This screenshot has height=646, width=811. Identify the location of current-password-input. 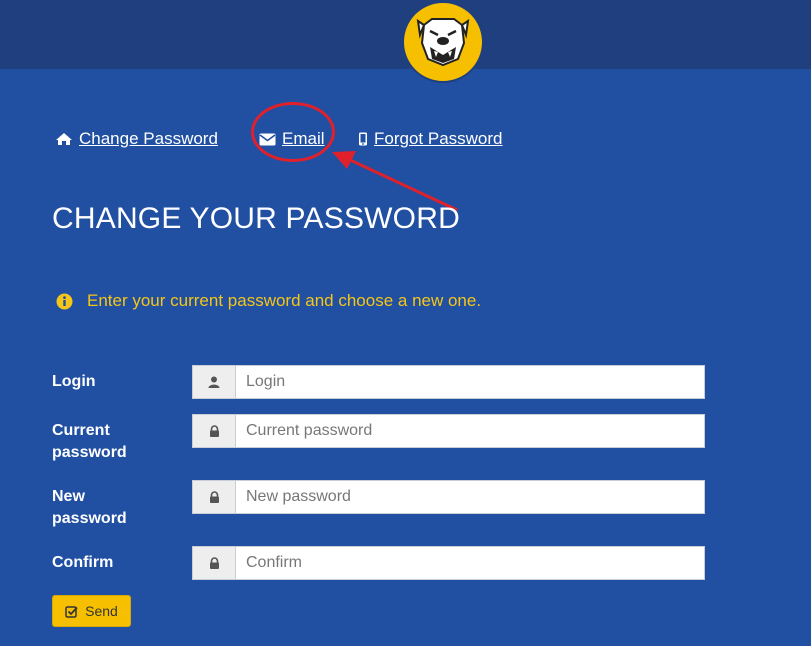
(470, 431).